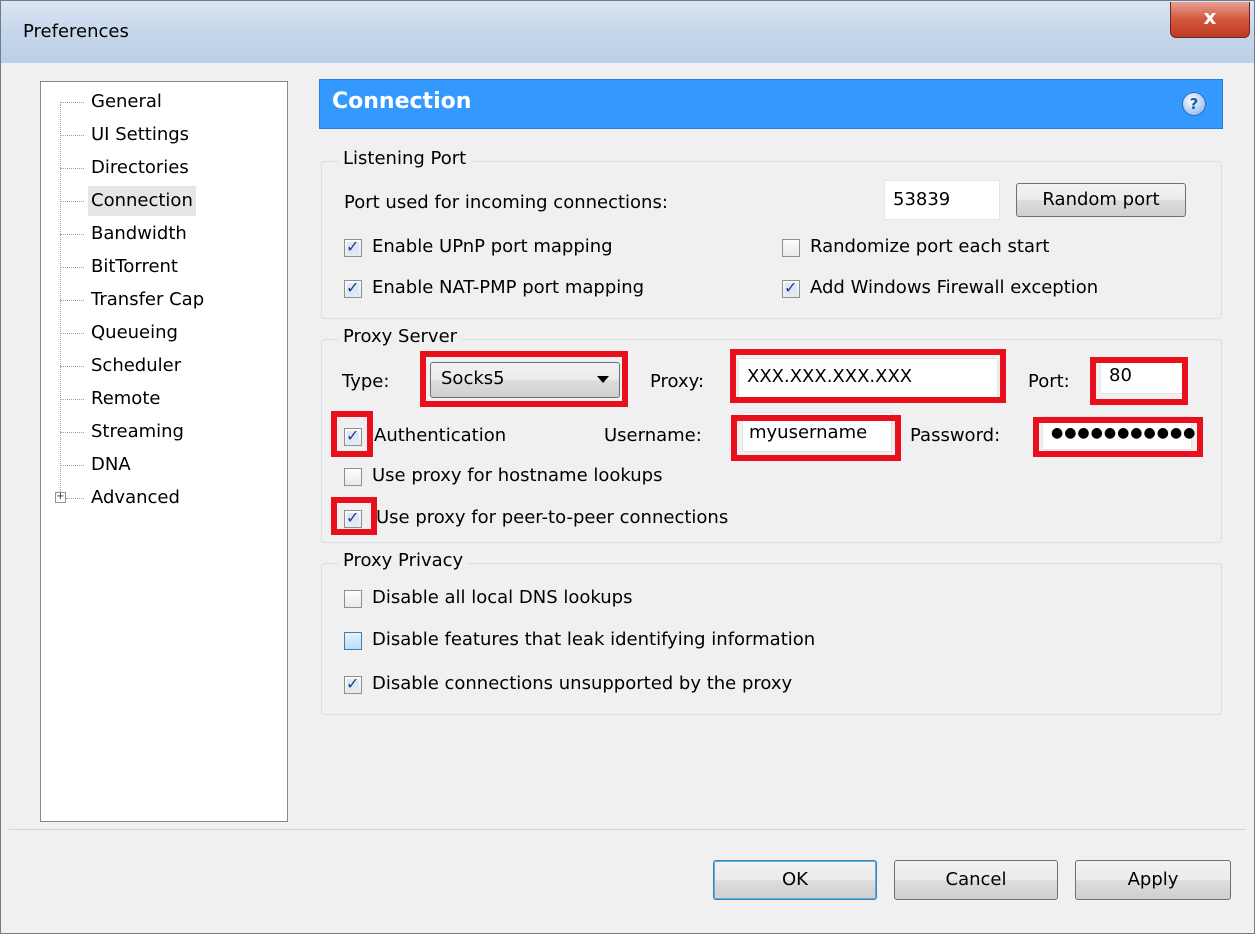  What do you see at coordinates (930, 246) in the screenshot?
I see `randomize-port-label: Randomize port each start` at bounding box center [930, 246].